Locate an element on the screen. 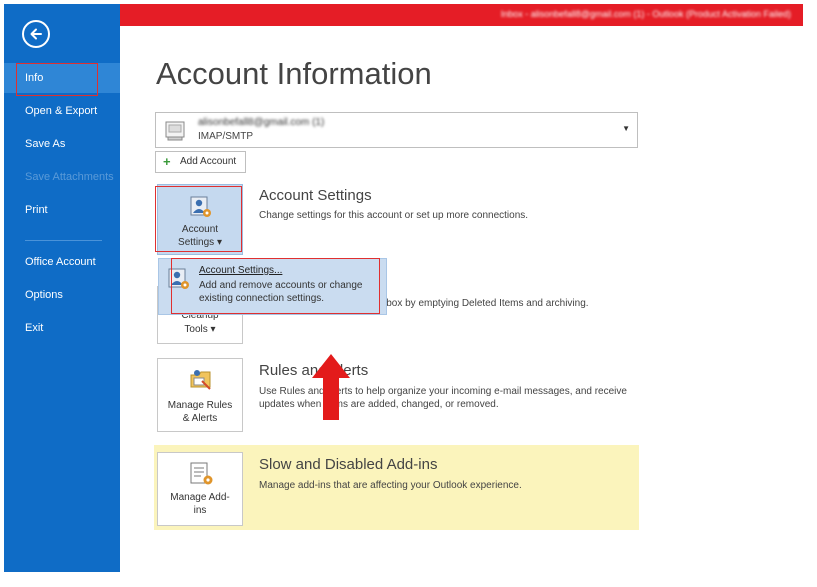 The image size is (817, 587). addins-title: Slow and Disabled Add-ins is located at coordinates (348, 464).